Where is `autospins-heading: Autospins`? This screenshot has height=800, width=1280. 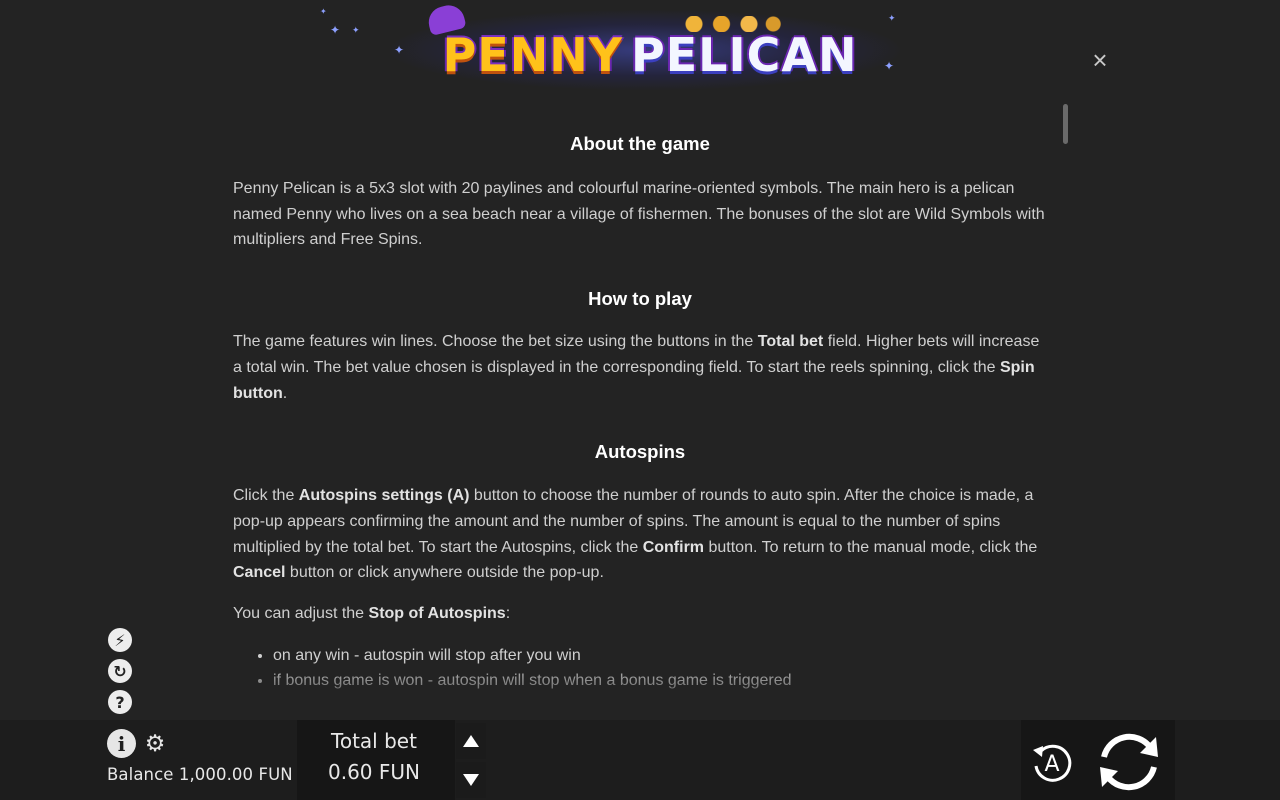
autospins-heading: Autospins is located at coordinates (640, 452).